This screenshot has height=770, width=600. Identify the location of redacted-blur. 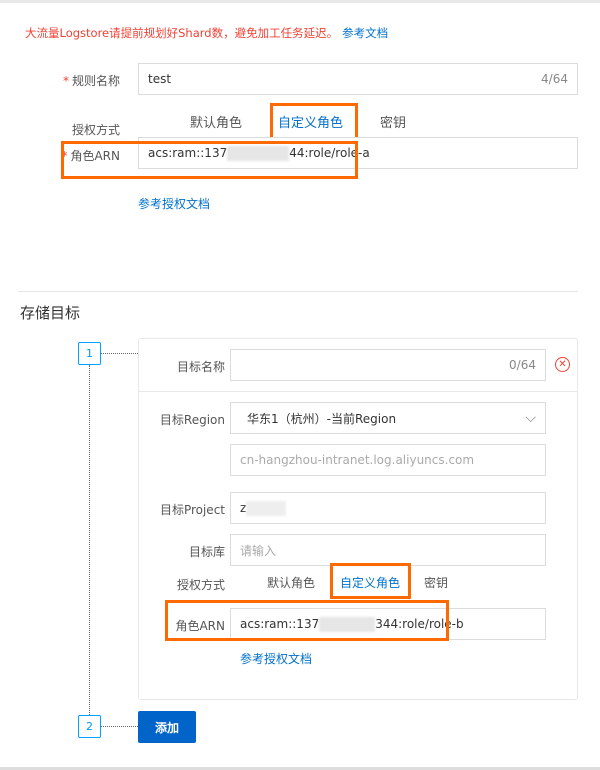
(266, 508).